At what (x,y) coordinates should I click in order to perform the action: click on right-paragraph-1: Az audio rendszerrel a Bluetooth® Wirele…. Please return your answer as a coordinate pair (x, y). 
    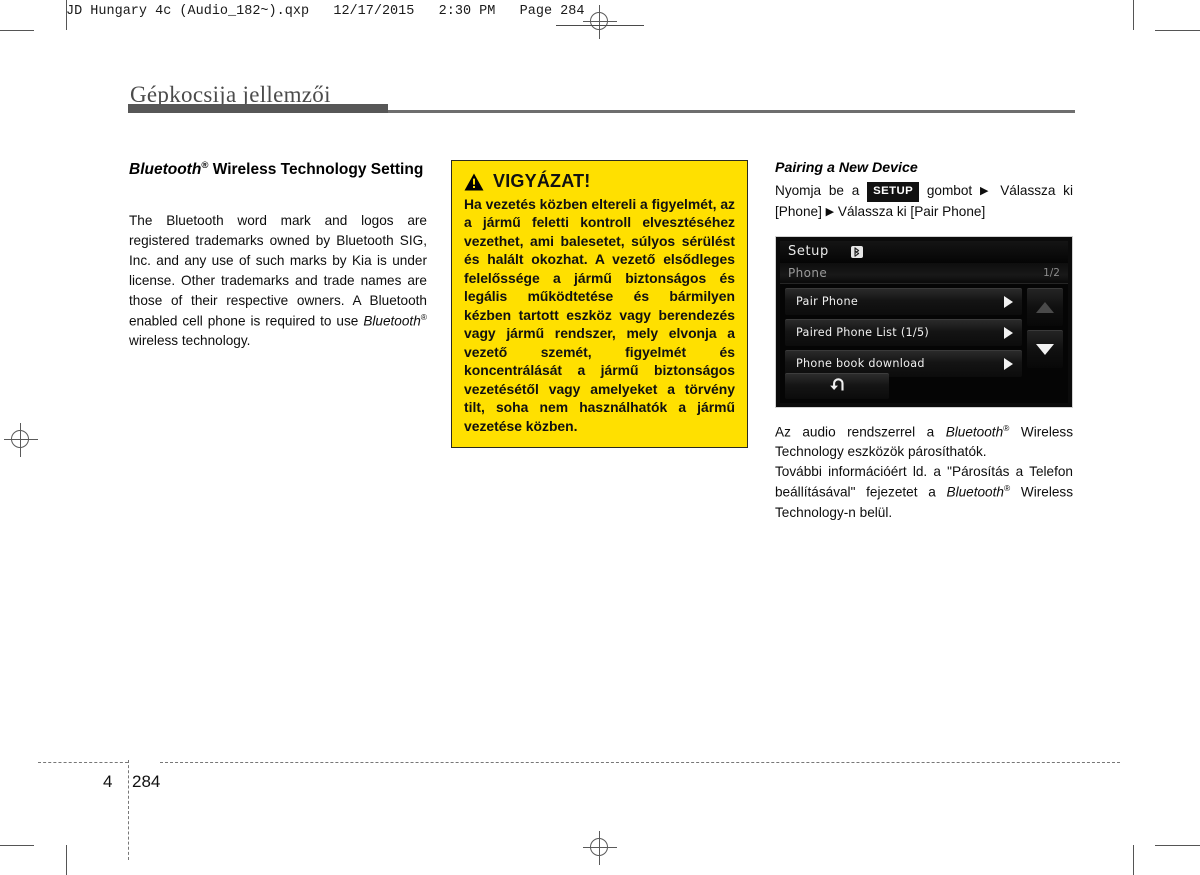
    Looking at the image, I should click on (924, 442).